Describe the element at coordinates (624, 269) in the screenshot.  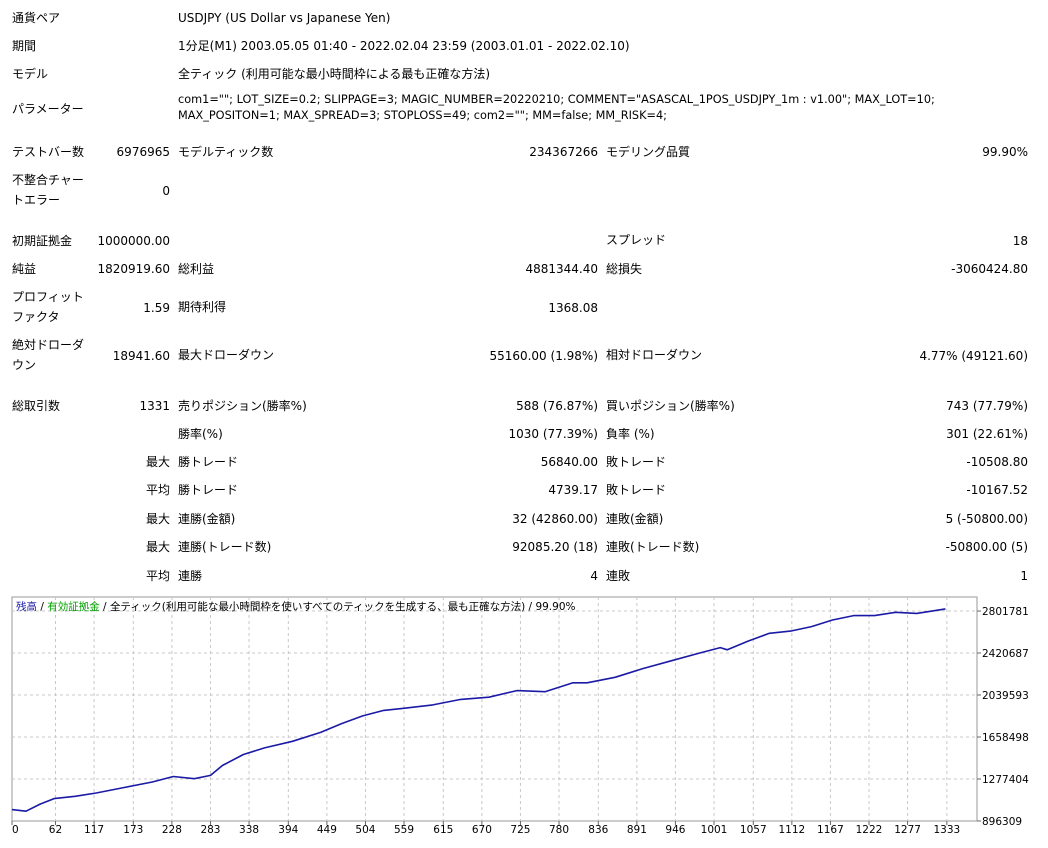
I see `gross-loss-label: 総損失` at that location.